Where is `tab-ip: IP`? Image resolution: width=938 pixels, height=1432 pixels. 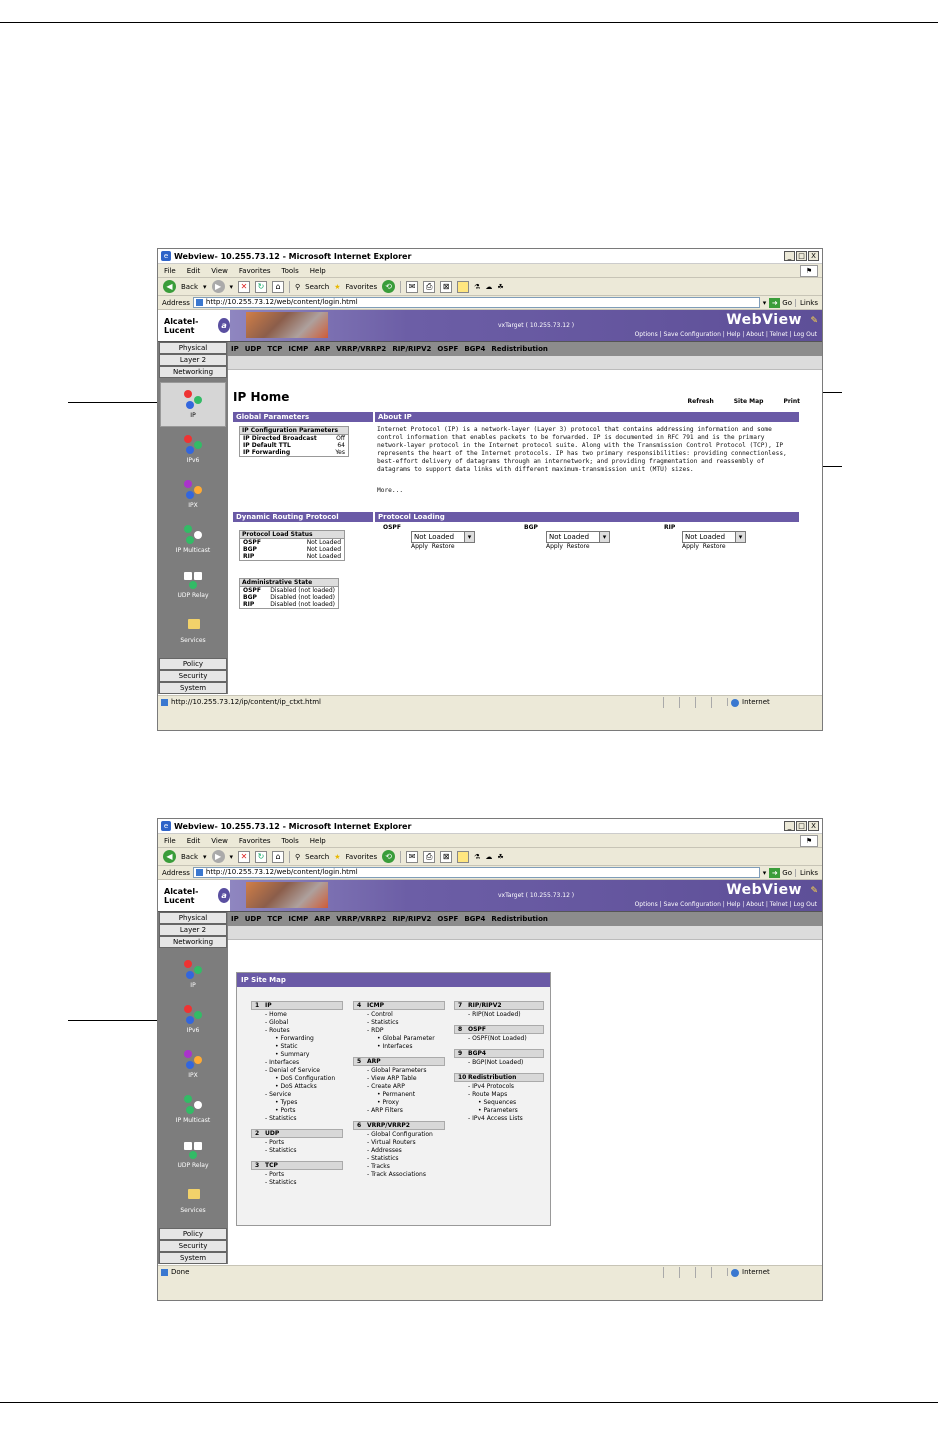
tab-ip: IP is located at coordinates (235, 919).